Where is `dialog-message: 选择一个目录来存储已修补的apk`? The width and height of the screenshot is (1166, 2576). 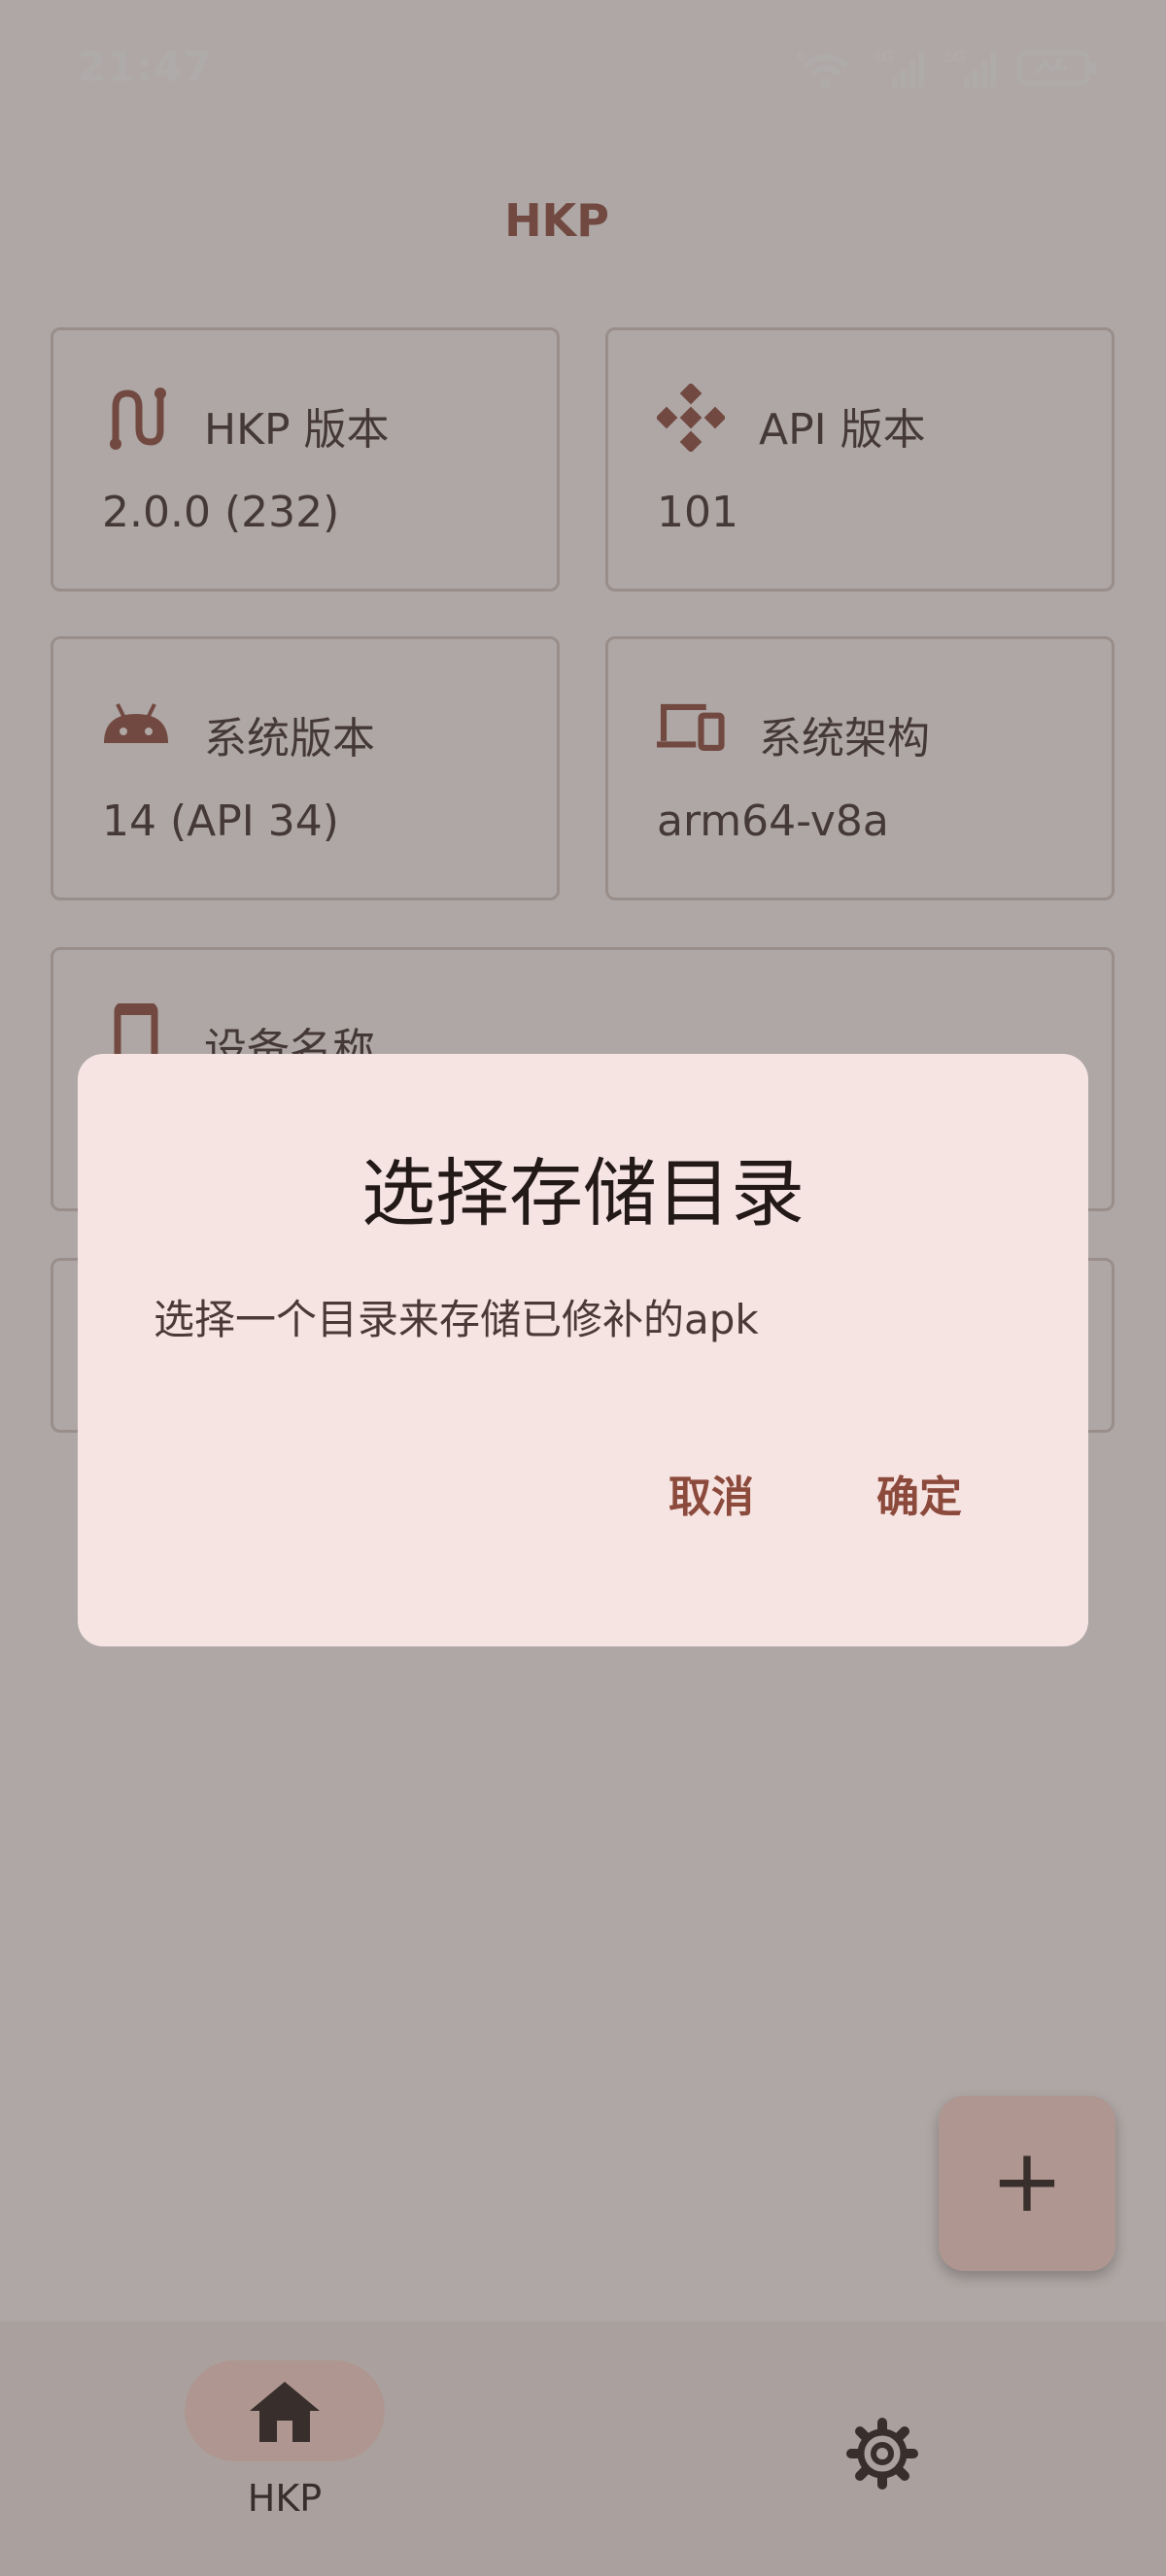 dialog-message: 选择一个目录来存储已修补的apk is located at coordinates (456, 1319).